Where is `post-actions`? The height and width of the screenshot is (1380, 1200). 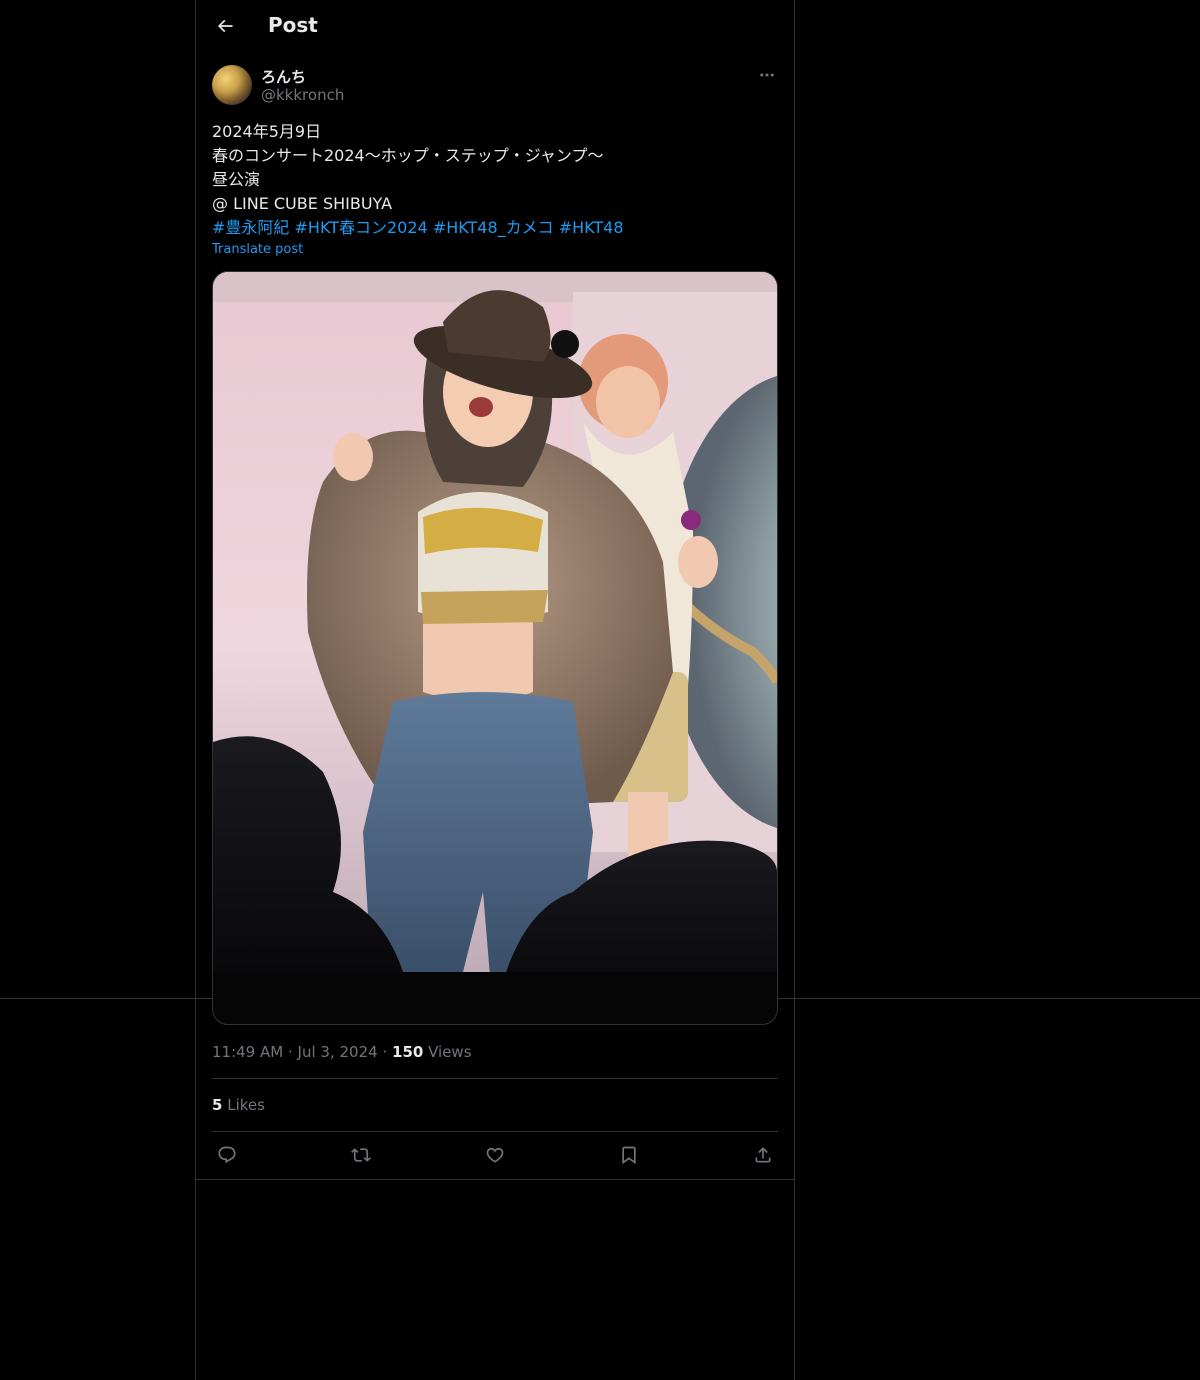 post-actions is located at coordinates (495, 1155).